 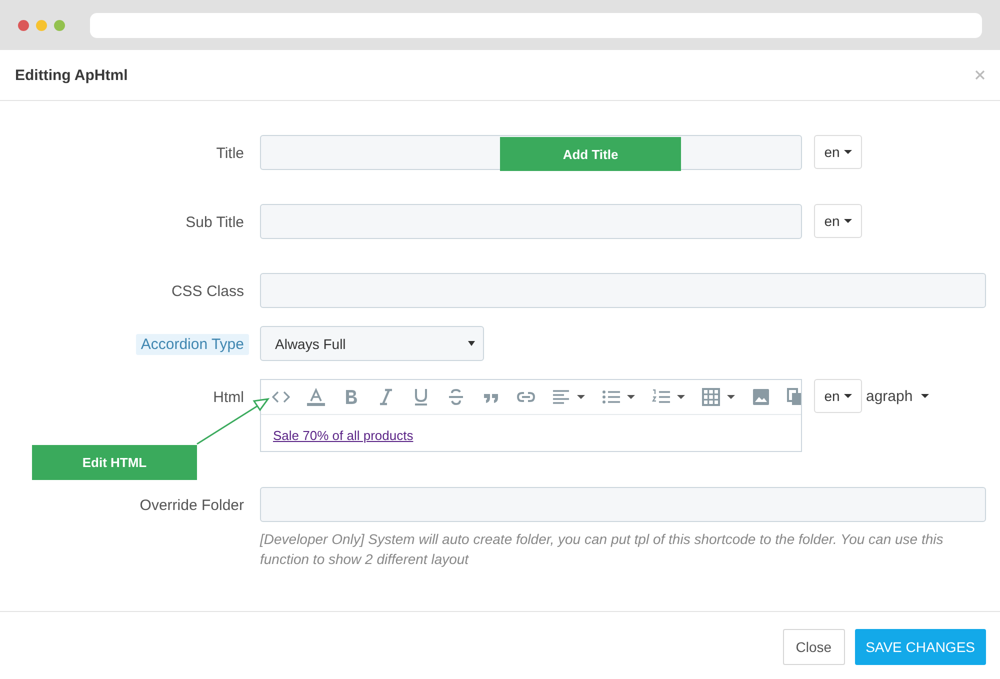 I want to click on minimize-window-dot, so click(x=41, y=25).